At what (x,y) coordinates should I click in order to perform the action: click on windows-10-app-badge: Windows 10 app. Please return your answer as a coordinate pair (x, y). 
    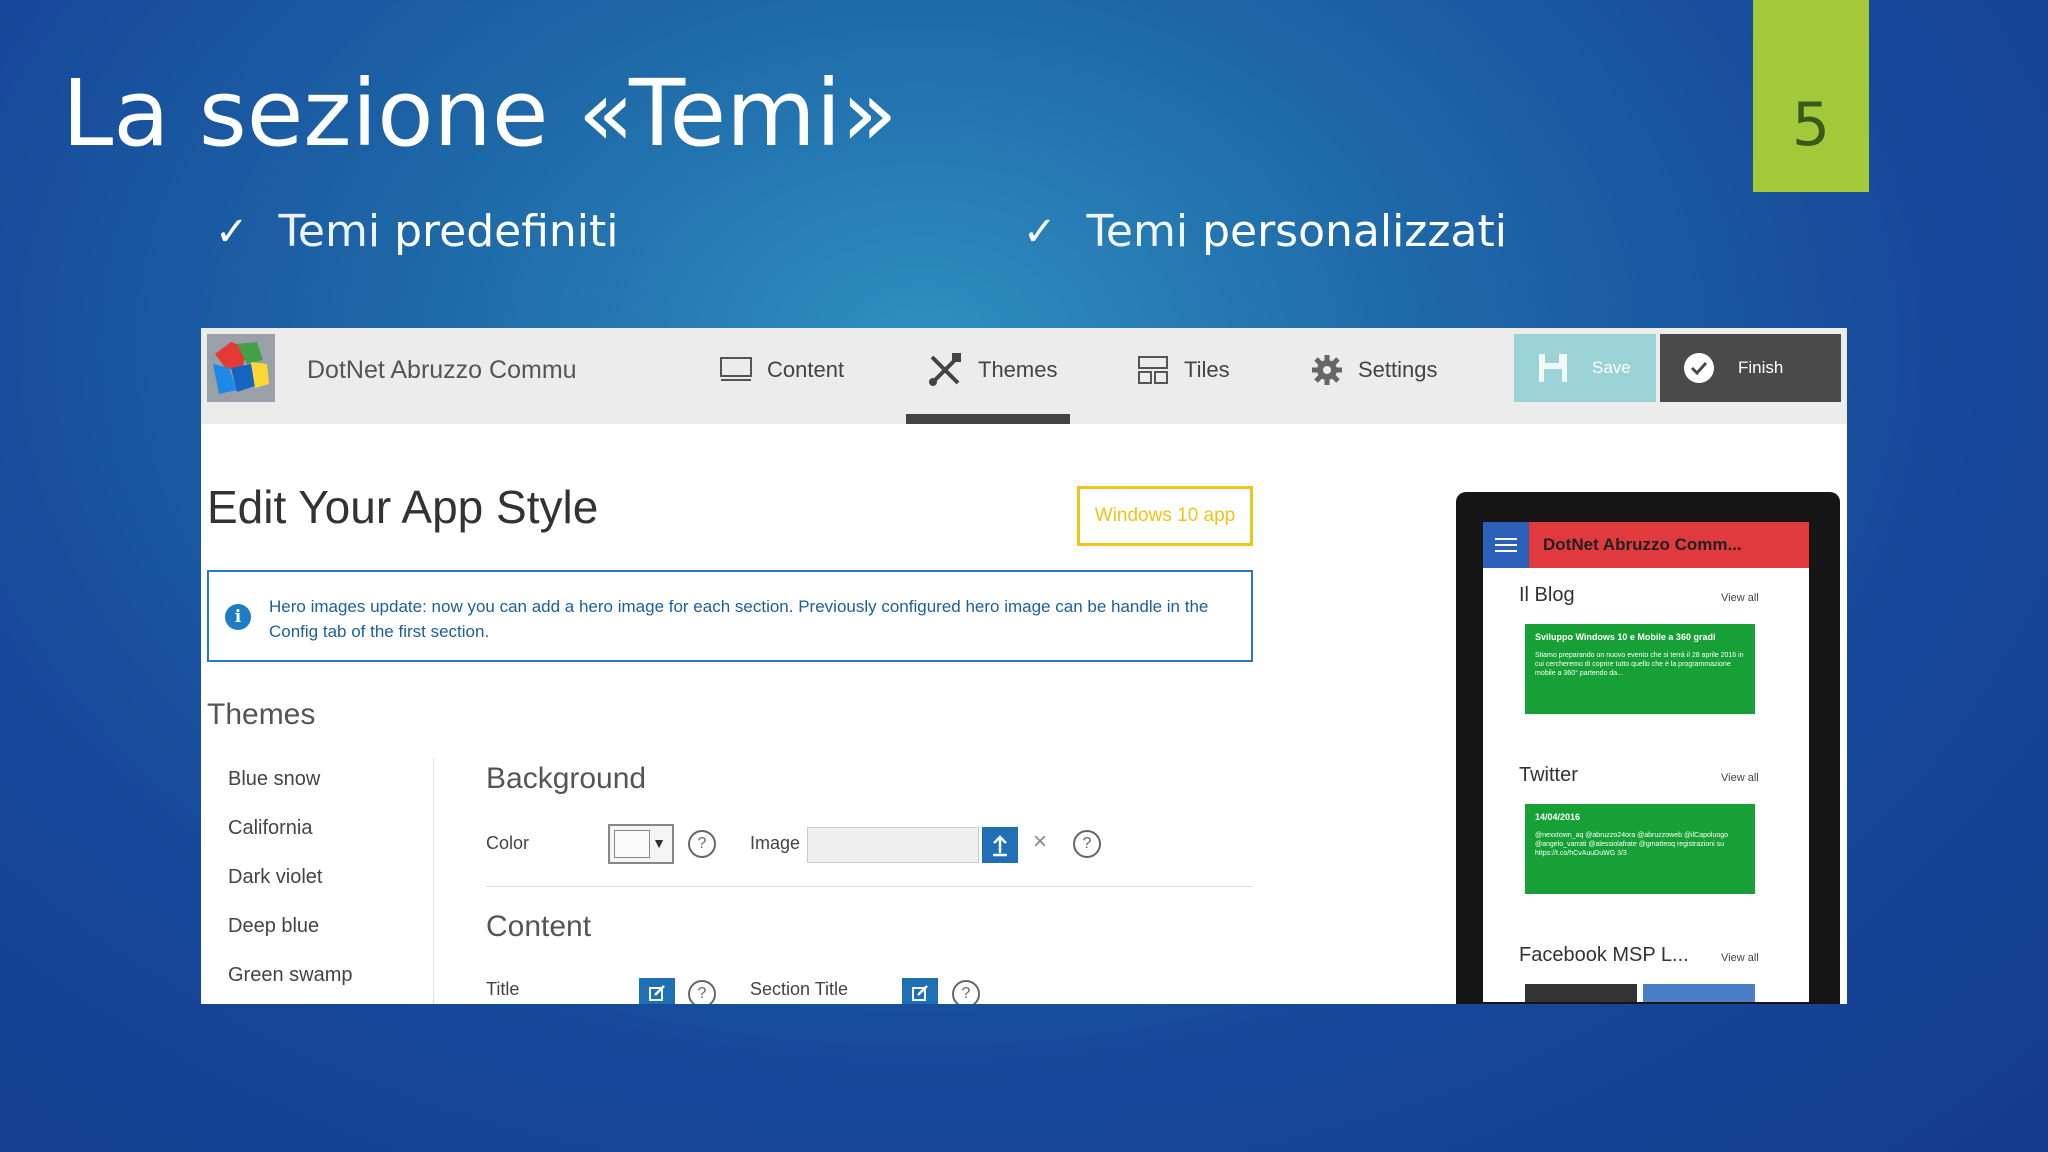
    Looking at the image, I should click on (1165, 516).